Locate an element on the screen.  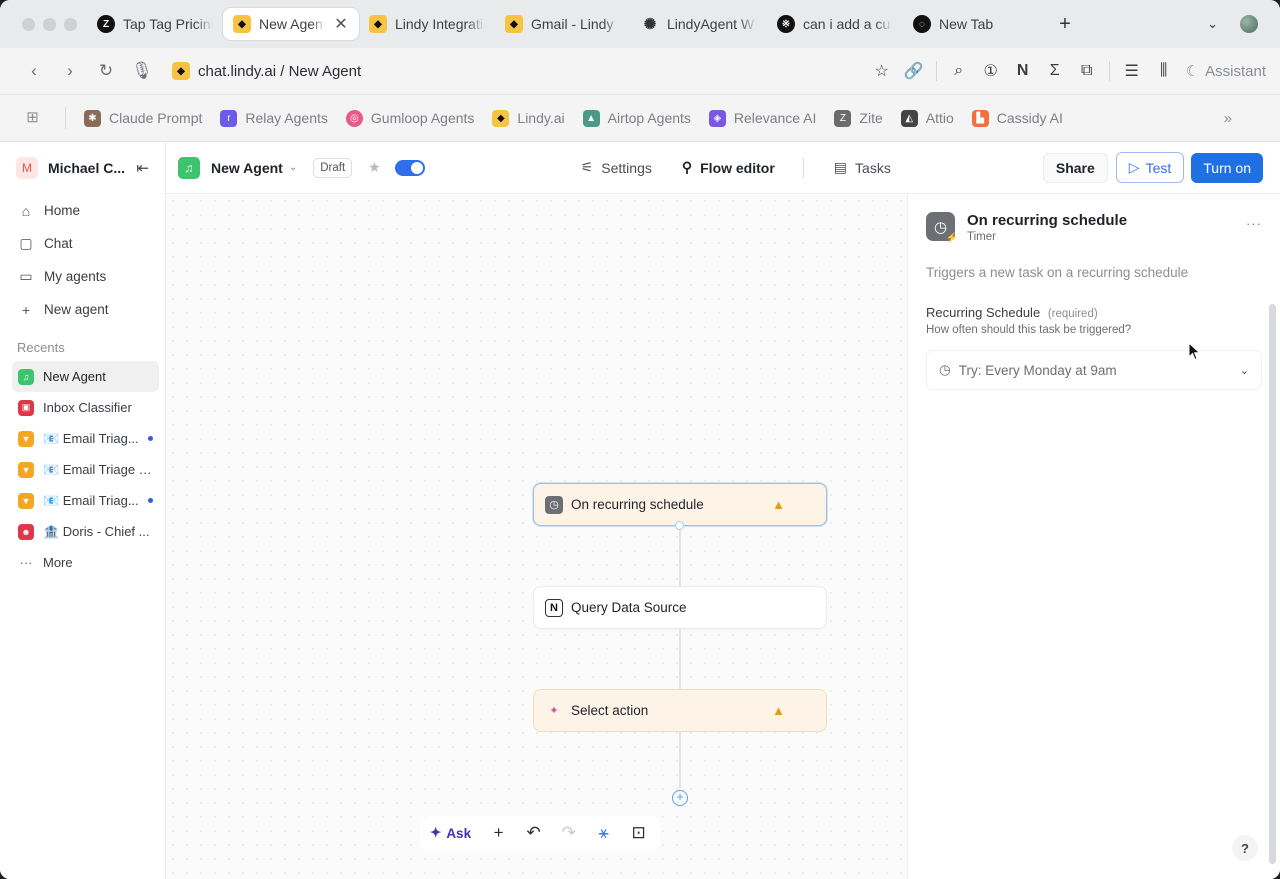
browser-tab: ◆ Gmail - Lindy is located at coordinates (563, 24).